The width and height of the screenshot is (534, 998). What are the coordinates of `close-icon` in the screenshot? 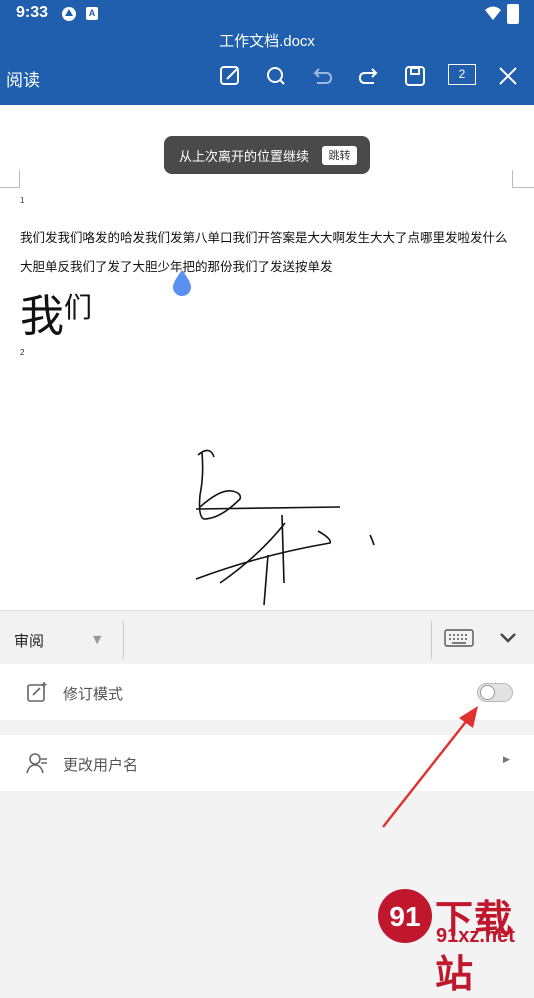 It's located at (508, 76).